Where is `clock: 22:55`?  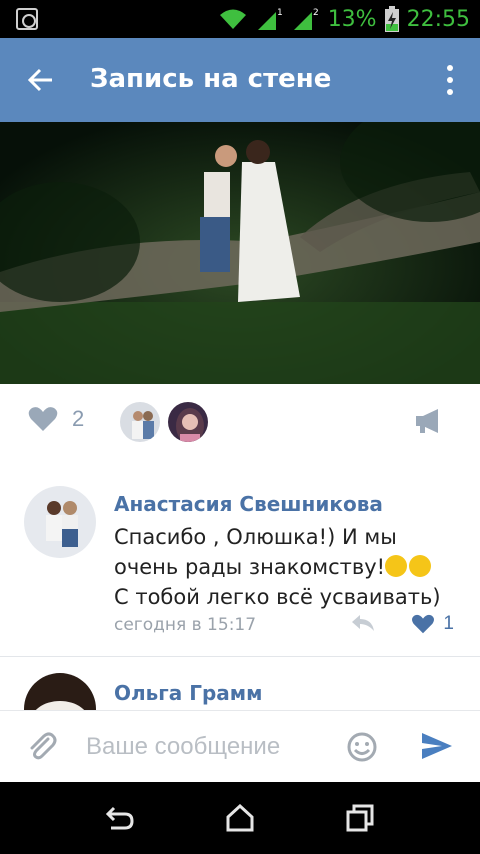
clock: 22:55 is located at coordinates (438, 19).